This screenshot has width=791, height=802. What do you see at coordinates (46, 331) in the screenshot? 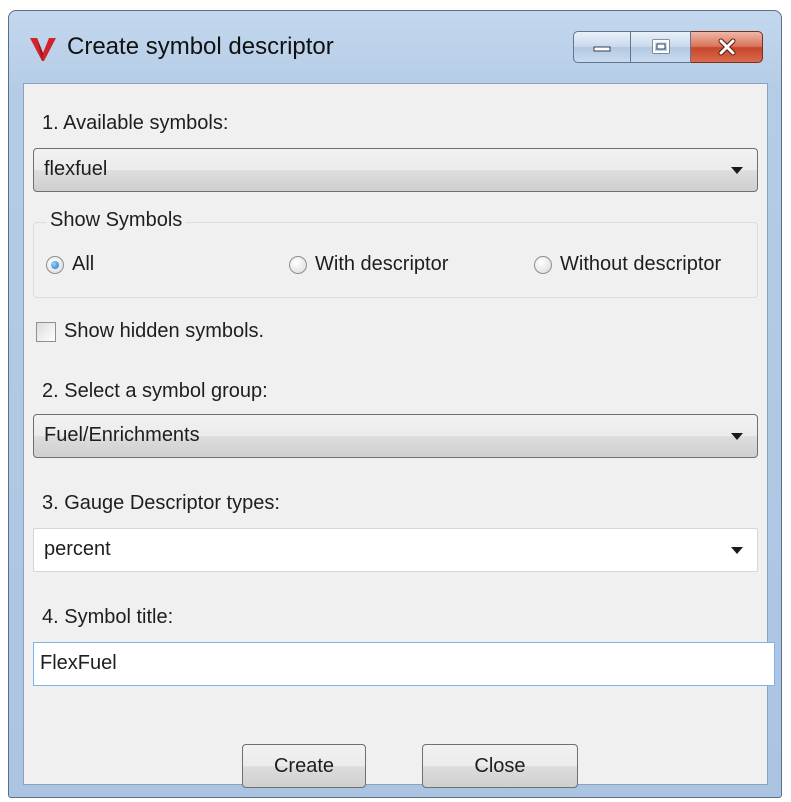
I see `checkbox-unchecked-icon` at bounding box center [46, 331].